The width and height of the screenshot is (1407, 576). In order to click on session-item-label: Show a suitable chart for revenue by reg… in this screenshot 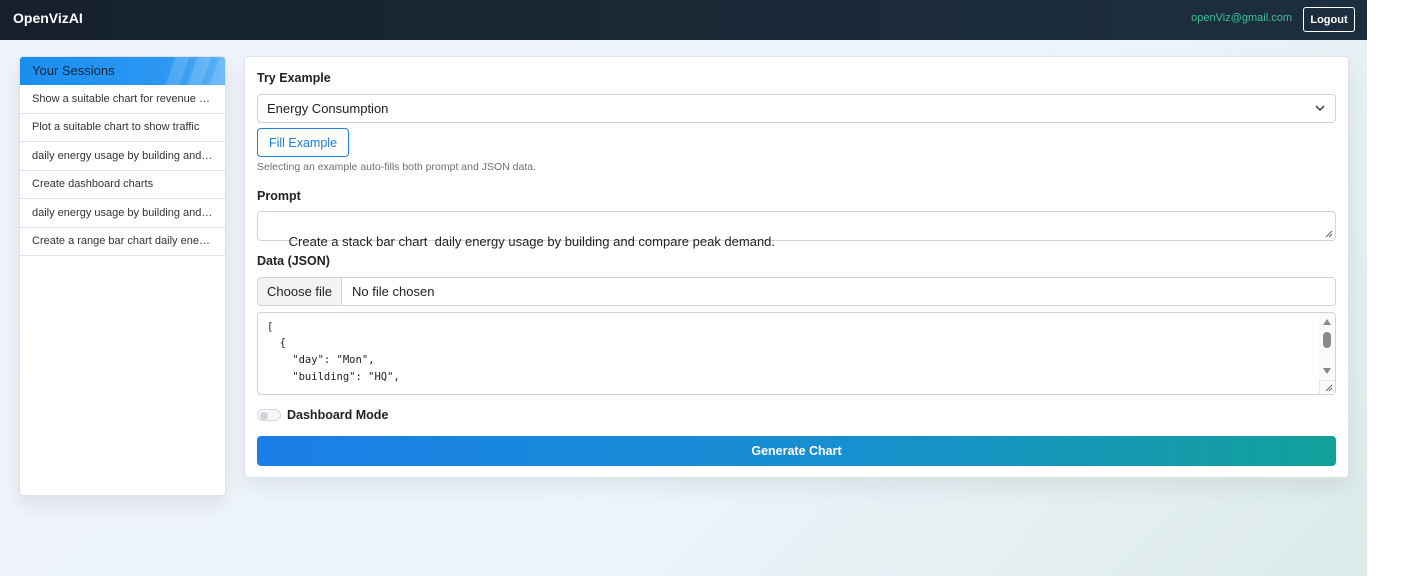, I will do `click(122, 98)`.